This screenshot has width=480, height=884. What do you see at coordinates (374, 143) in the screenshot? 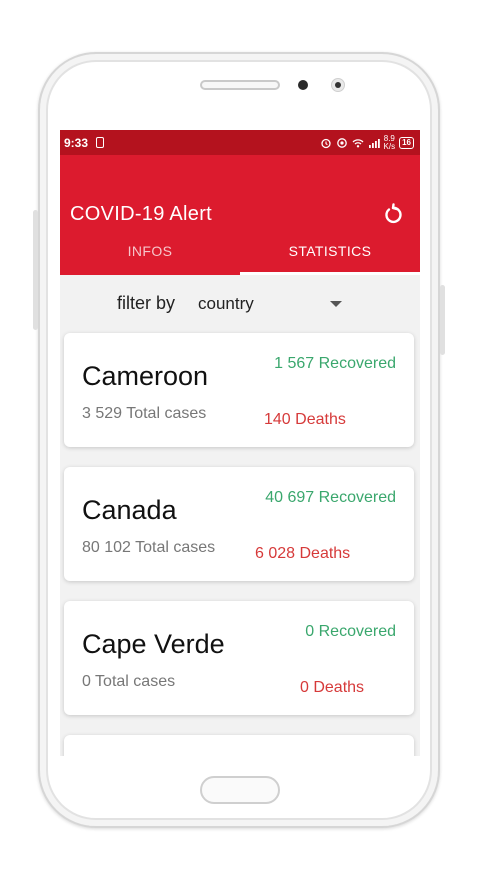
I see `signal-icon` at bounding box center [374, 143].